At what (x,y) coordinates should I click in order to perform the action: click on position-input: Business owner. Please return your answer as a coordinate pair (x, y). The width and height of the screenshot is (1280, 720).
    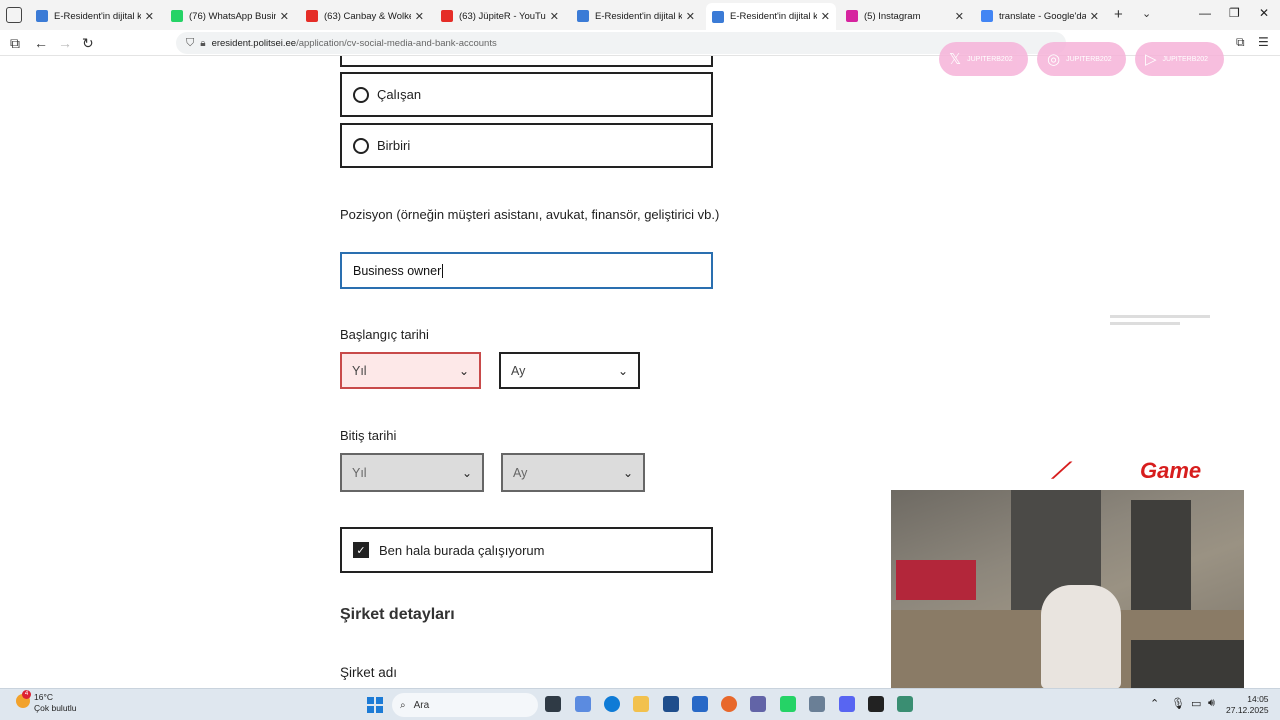
    Looking at the image, I should click on (526, 270).